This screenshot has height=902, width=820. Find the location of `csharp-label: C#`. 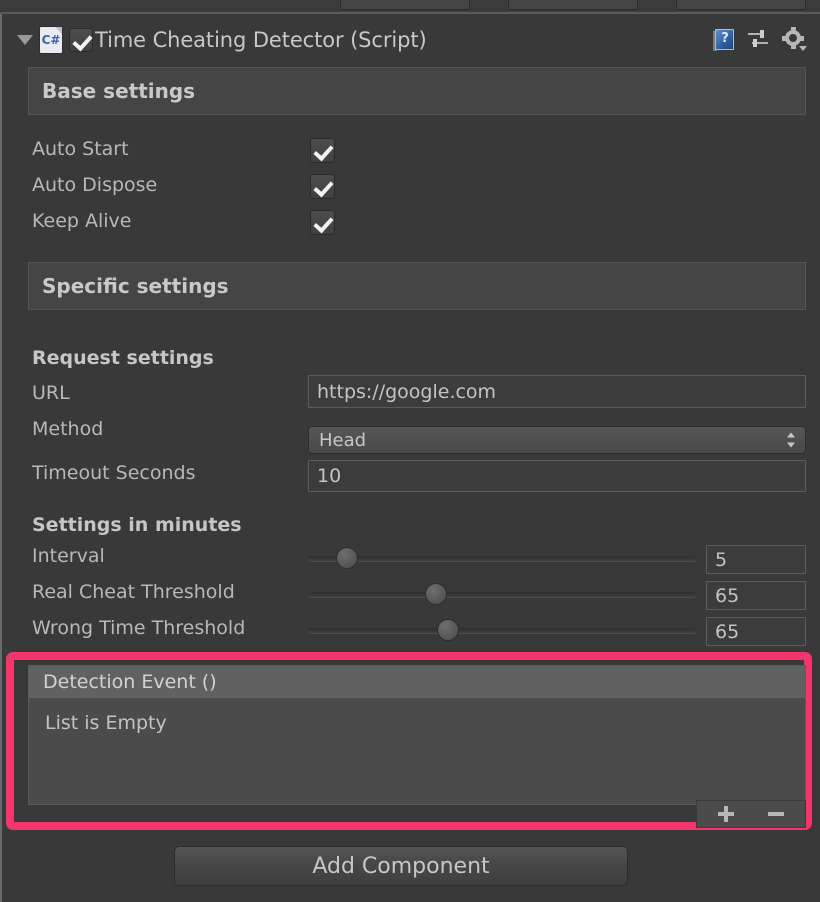

csharp-label: C# is located at coordinates (51, 40).